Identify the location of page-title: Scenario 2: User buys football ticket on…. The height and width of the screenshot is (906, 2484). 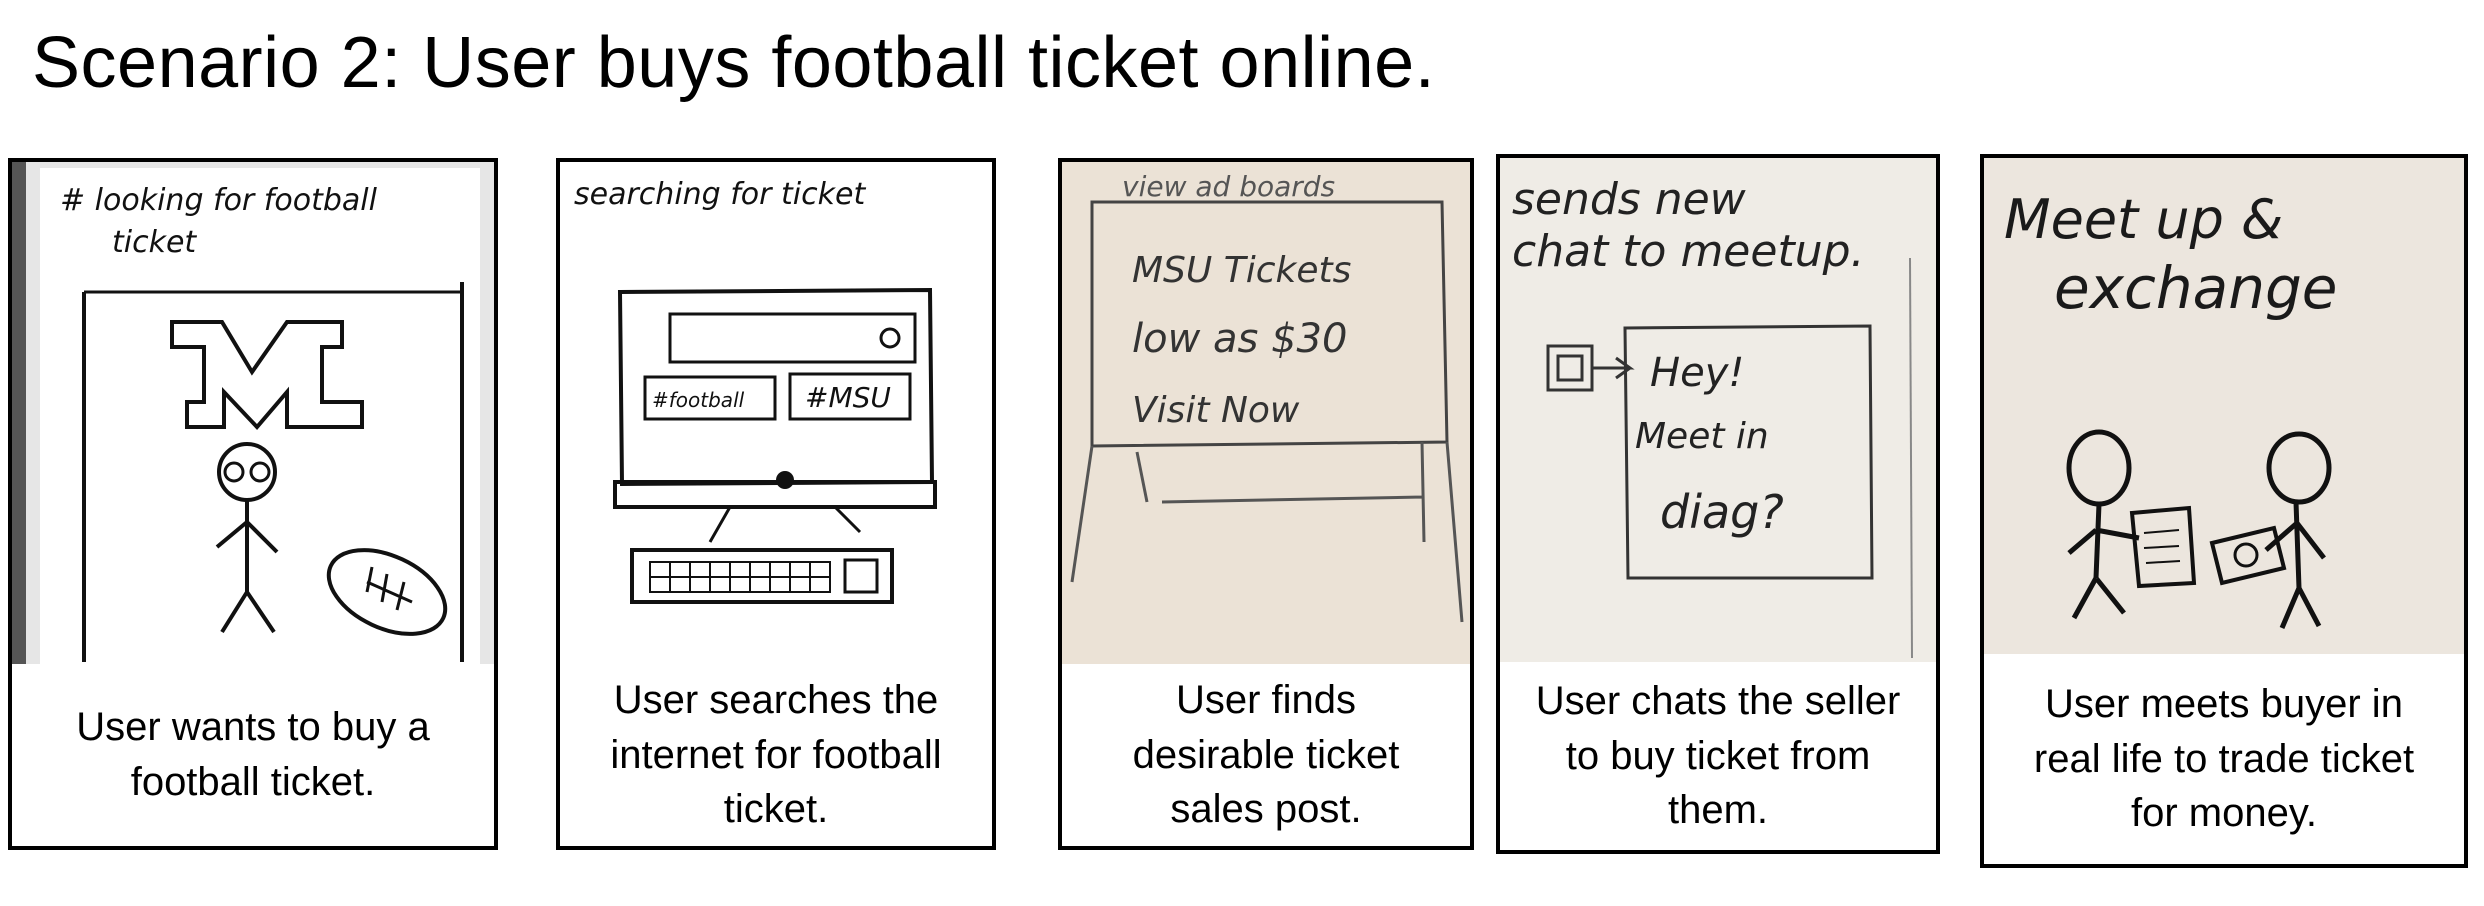
(734, 63).